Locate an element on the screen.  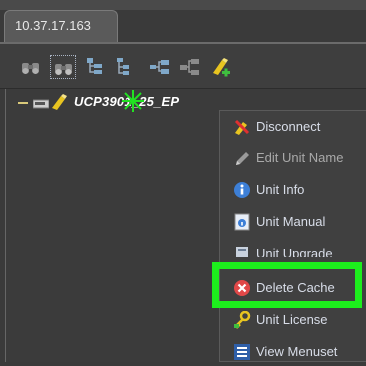
network-view-button is located at coordinates (190, 67).